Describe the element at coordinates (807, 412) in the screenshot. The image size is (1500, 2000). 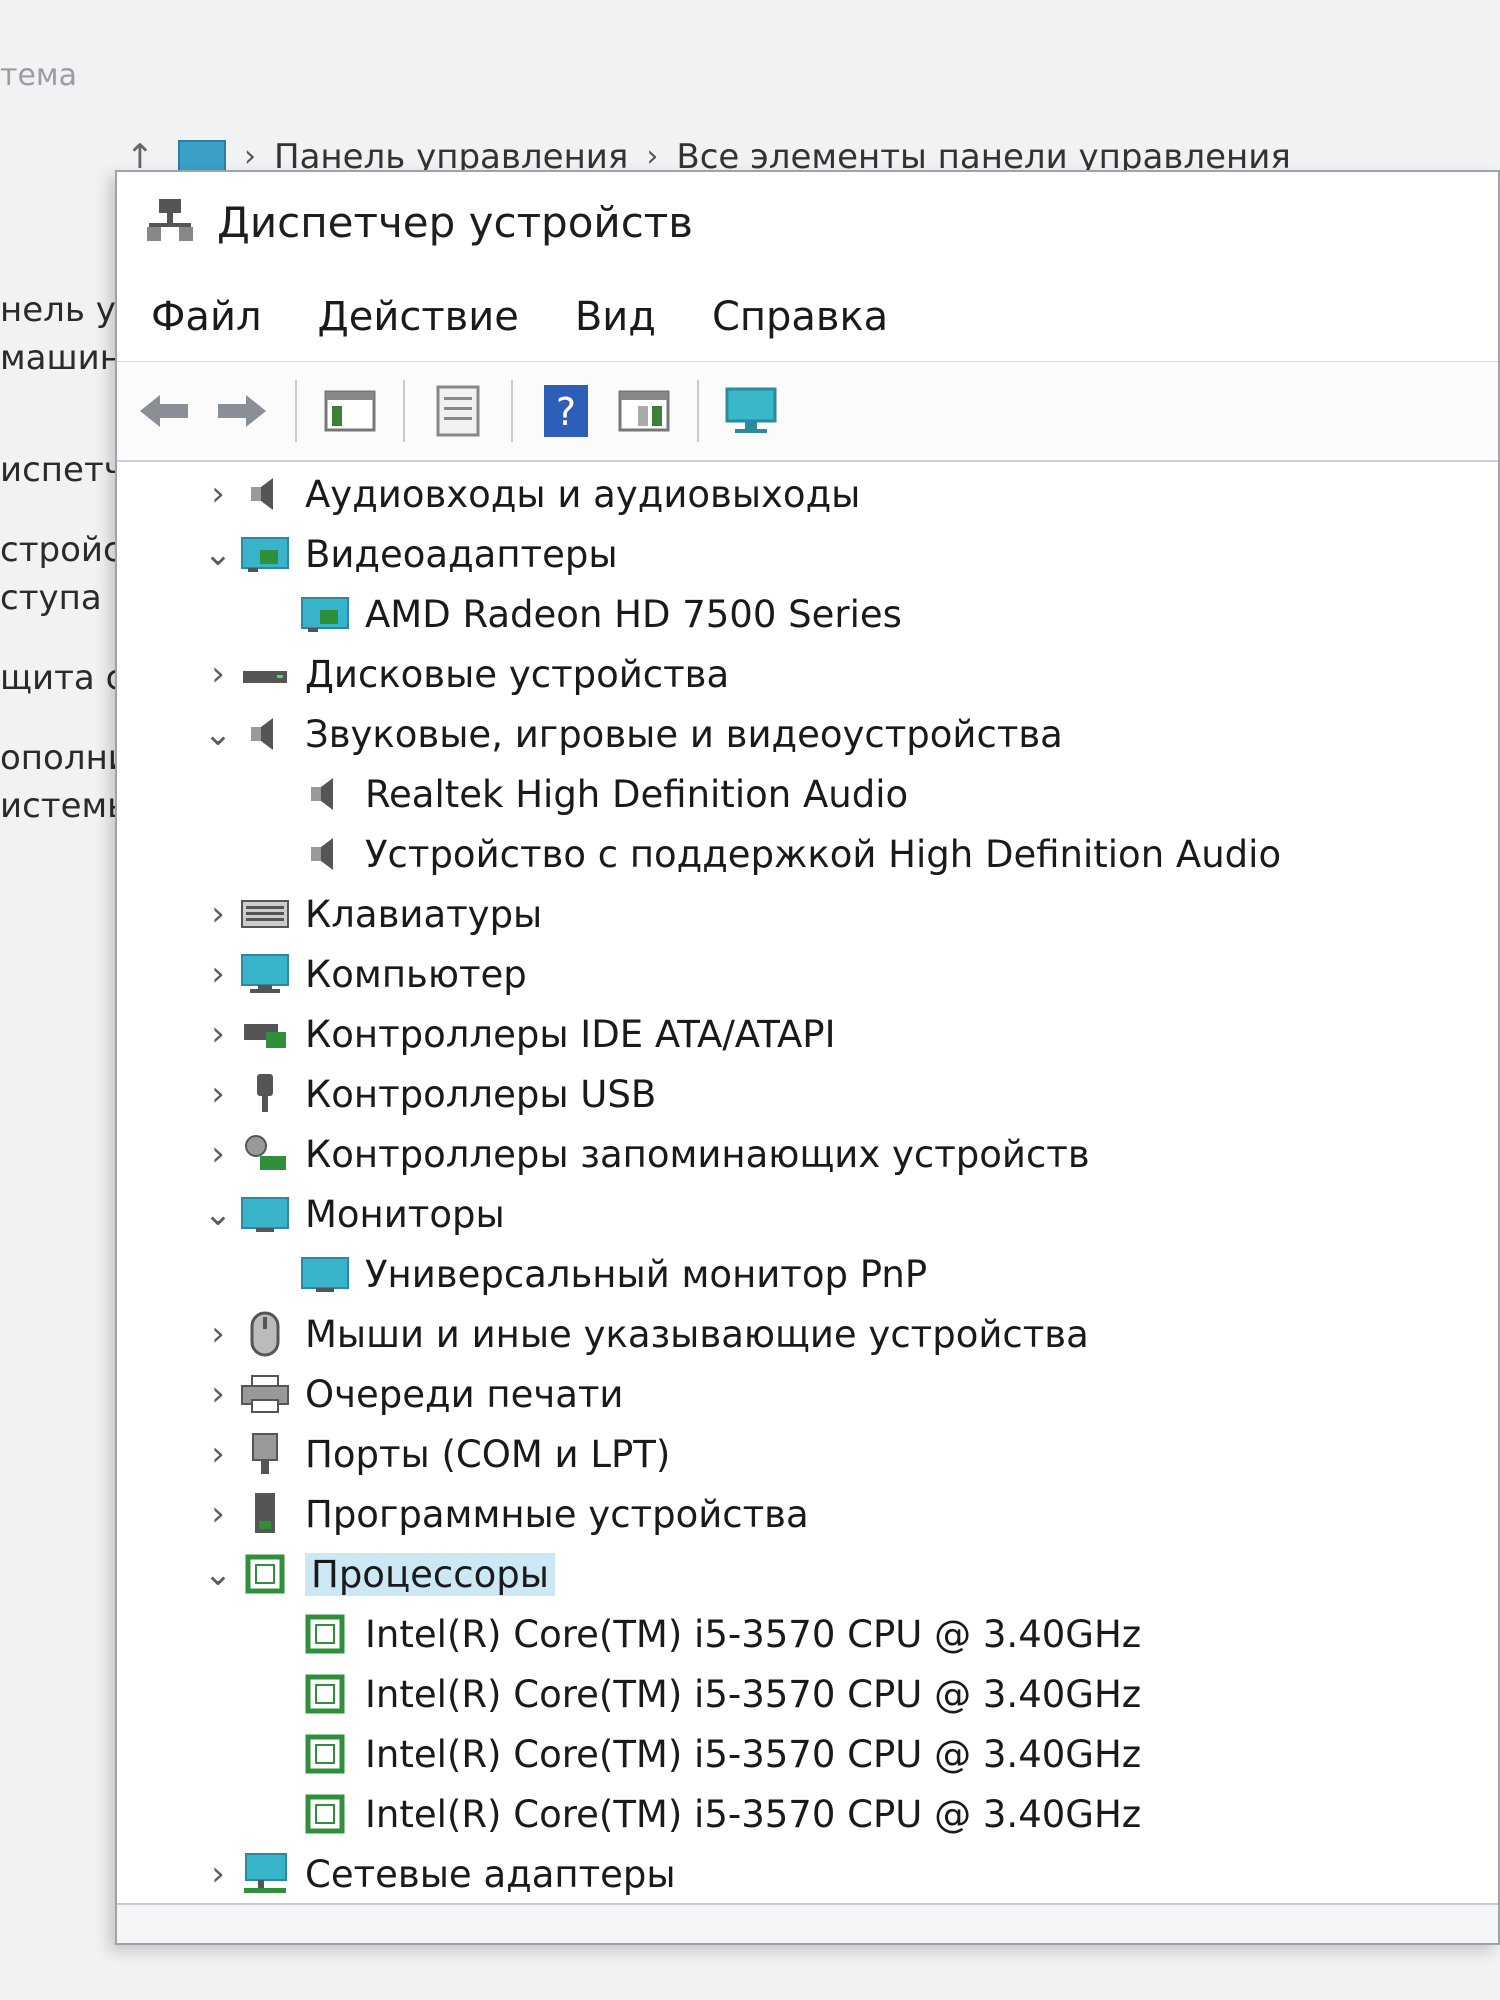
I see `toolbar: ?` at that location.